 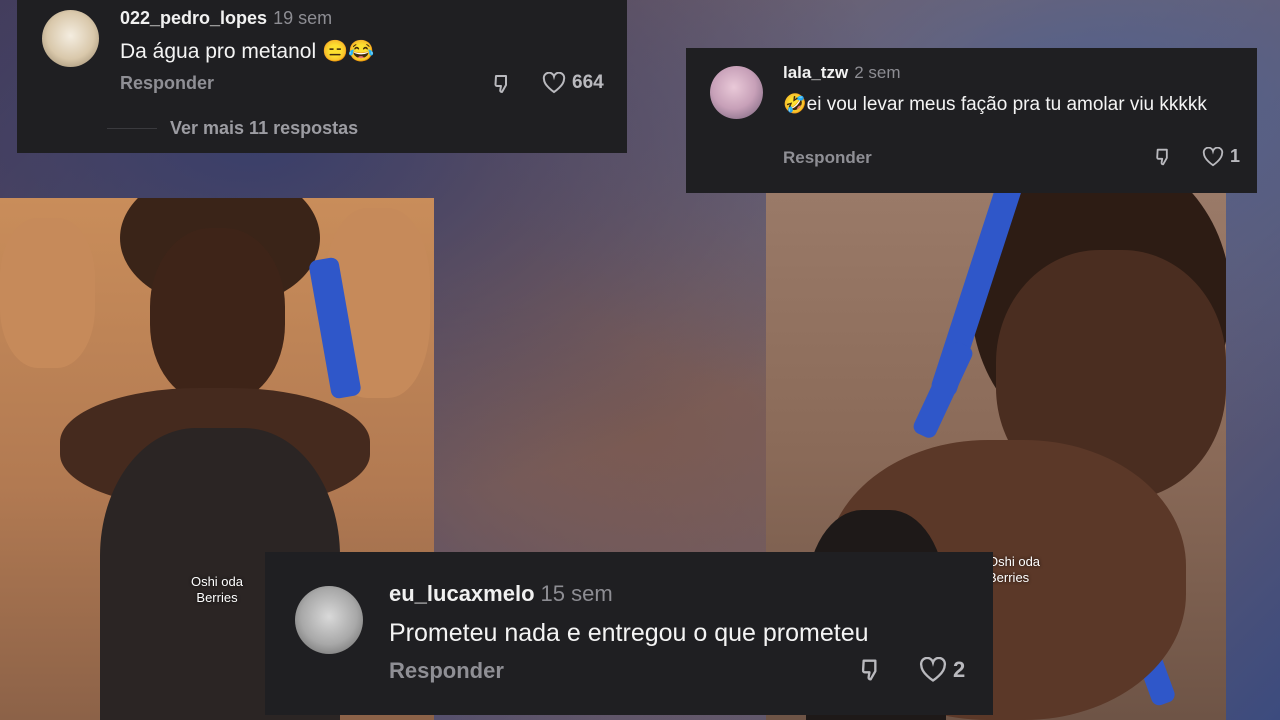 I want to click on like-button: 1, so click(x=1221, y=156).